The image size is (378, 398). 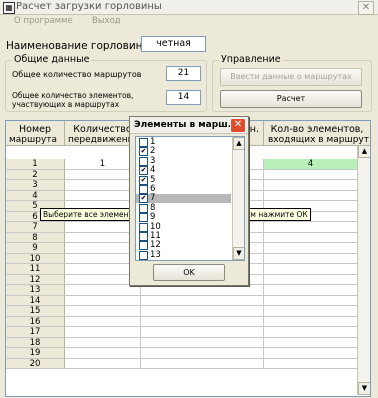 What do you see at coordinates (77, 74) in the screenshot?
I see `routes-count-label: Общее количество маршрутов` at bounding box center [77, 74].